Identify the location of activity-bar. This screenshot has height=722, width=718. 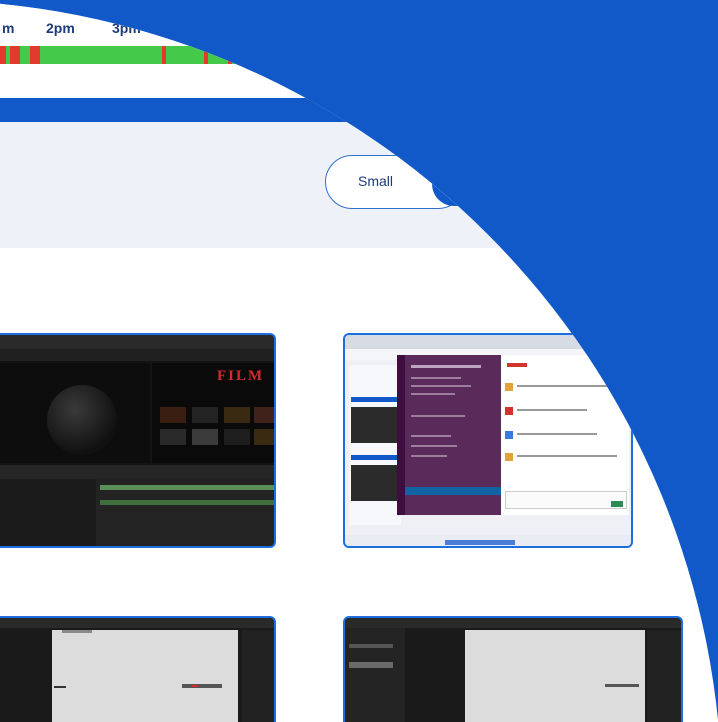
(359, 55).